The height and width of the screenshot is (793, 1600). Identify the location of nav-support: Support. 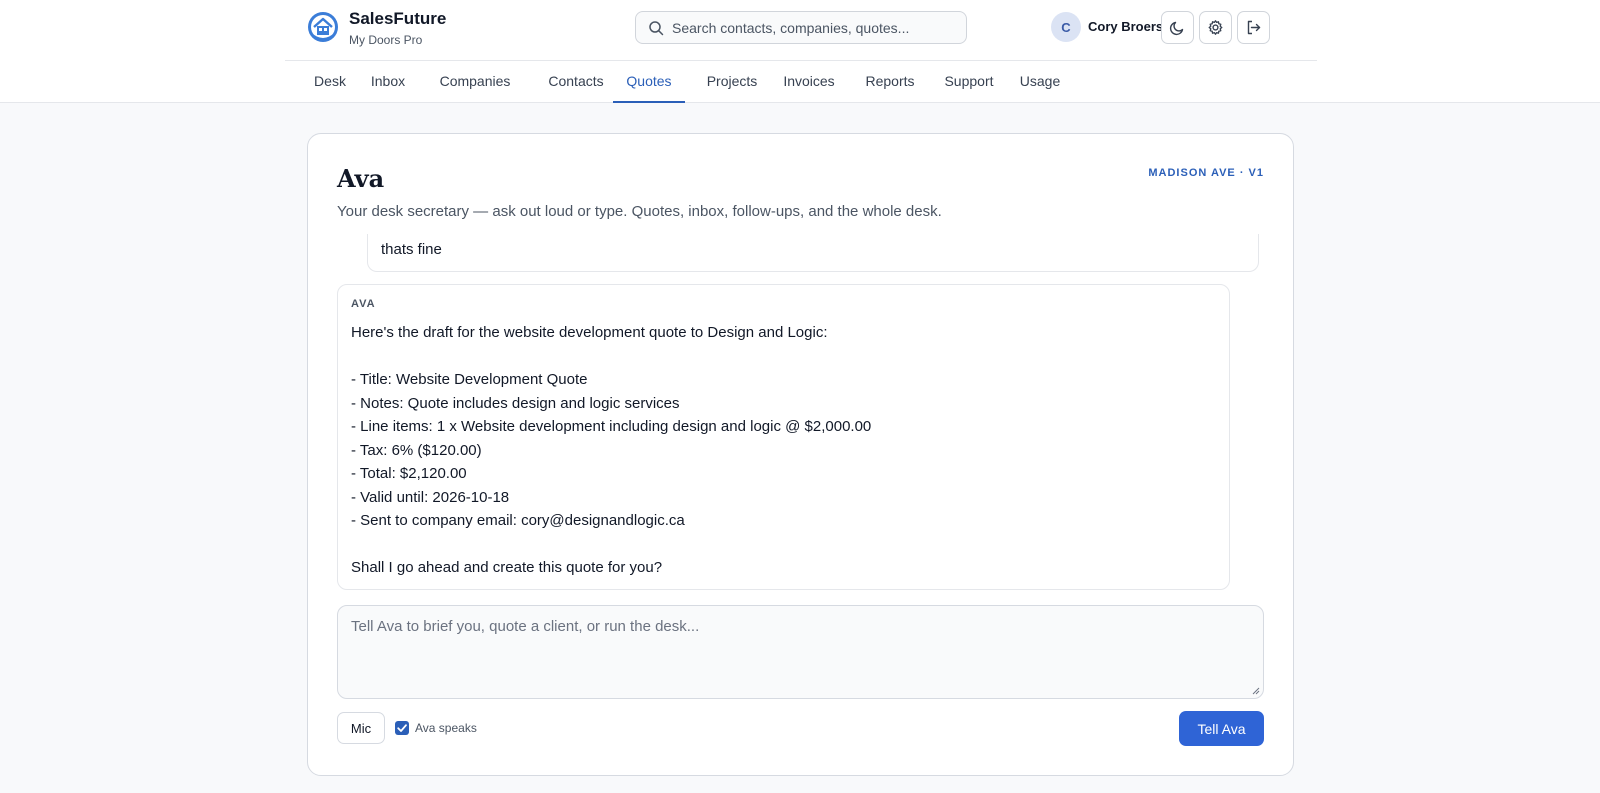
(969, 82).